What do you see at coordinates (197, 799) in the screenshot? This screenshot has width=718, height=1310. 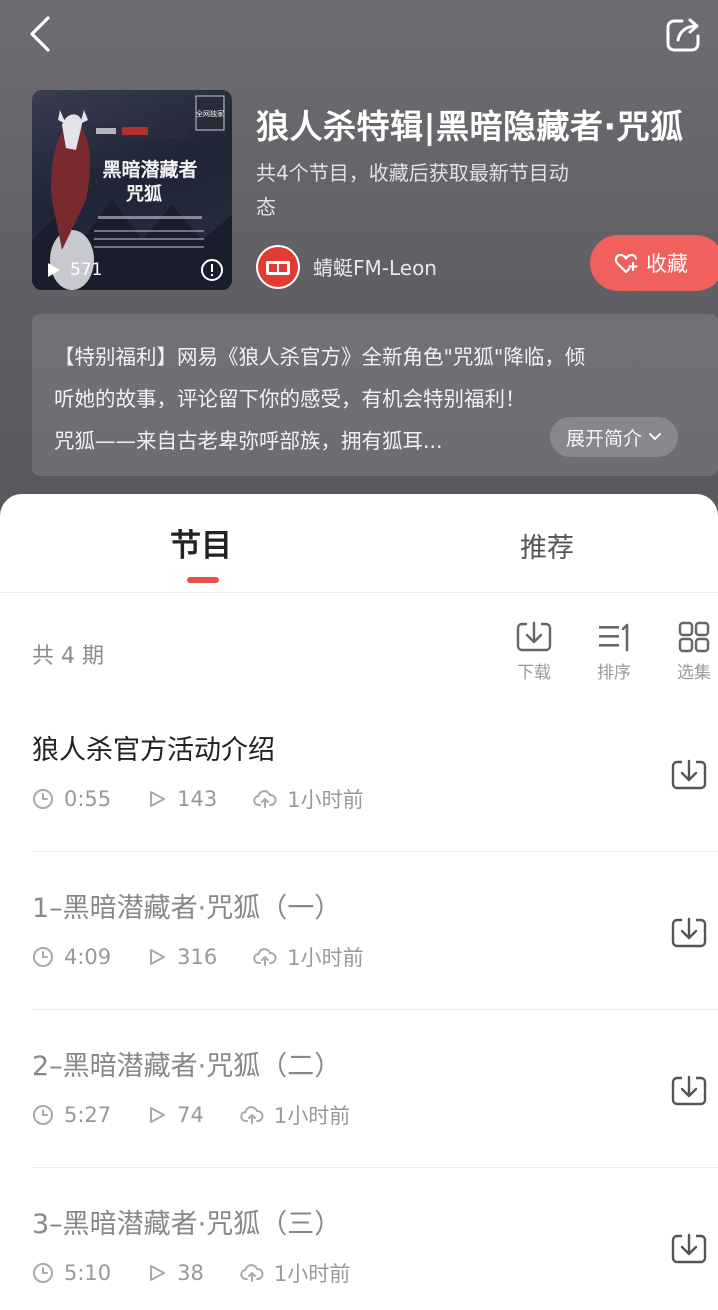 I see `plays-value: 143` at bounding box center [197, 799].